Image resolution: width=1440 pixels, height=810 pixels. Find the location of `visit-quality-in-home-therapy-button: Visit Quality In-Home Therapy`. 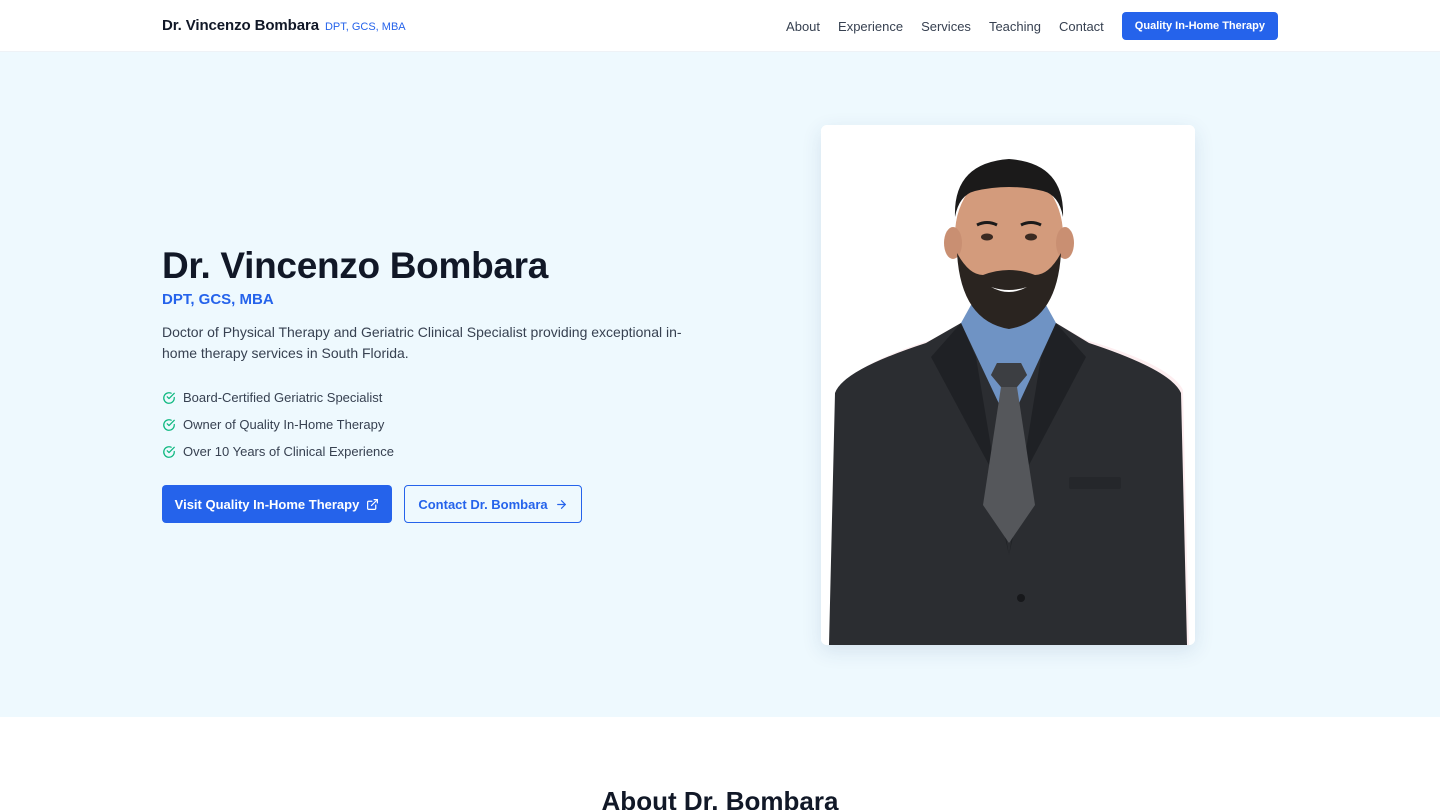

visit-quality-in-home-therapy-button: Visit Quality In-Home Therapy is located at coordinates (277, 504).